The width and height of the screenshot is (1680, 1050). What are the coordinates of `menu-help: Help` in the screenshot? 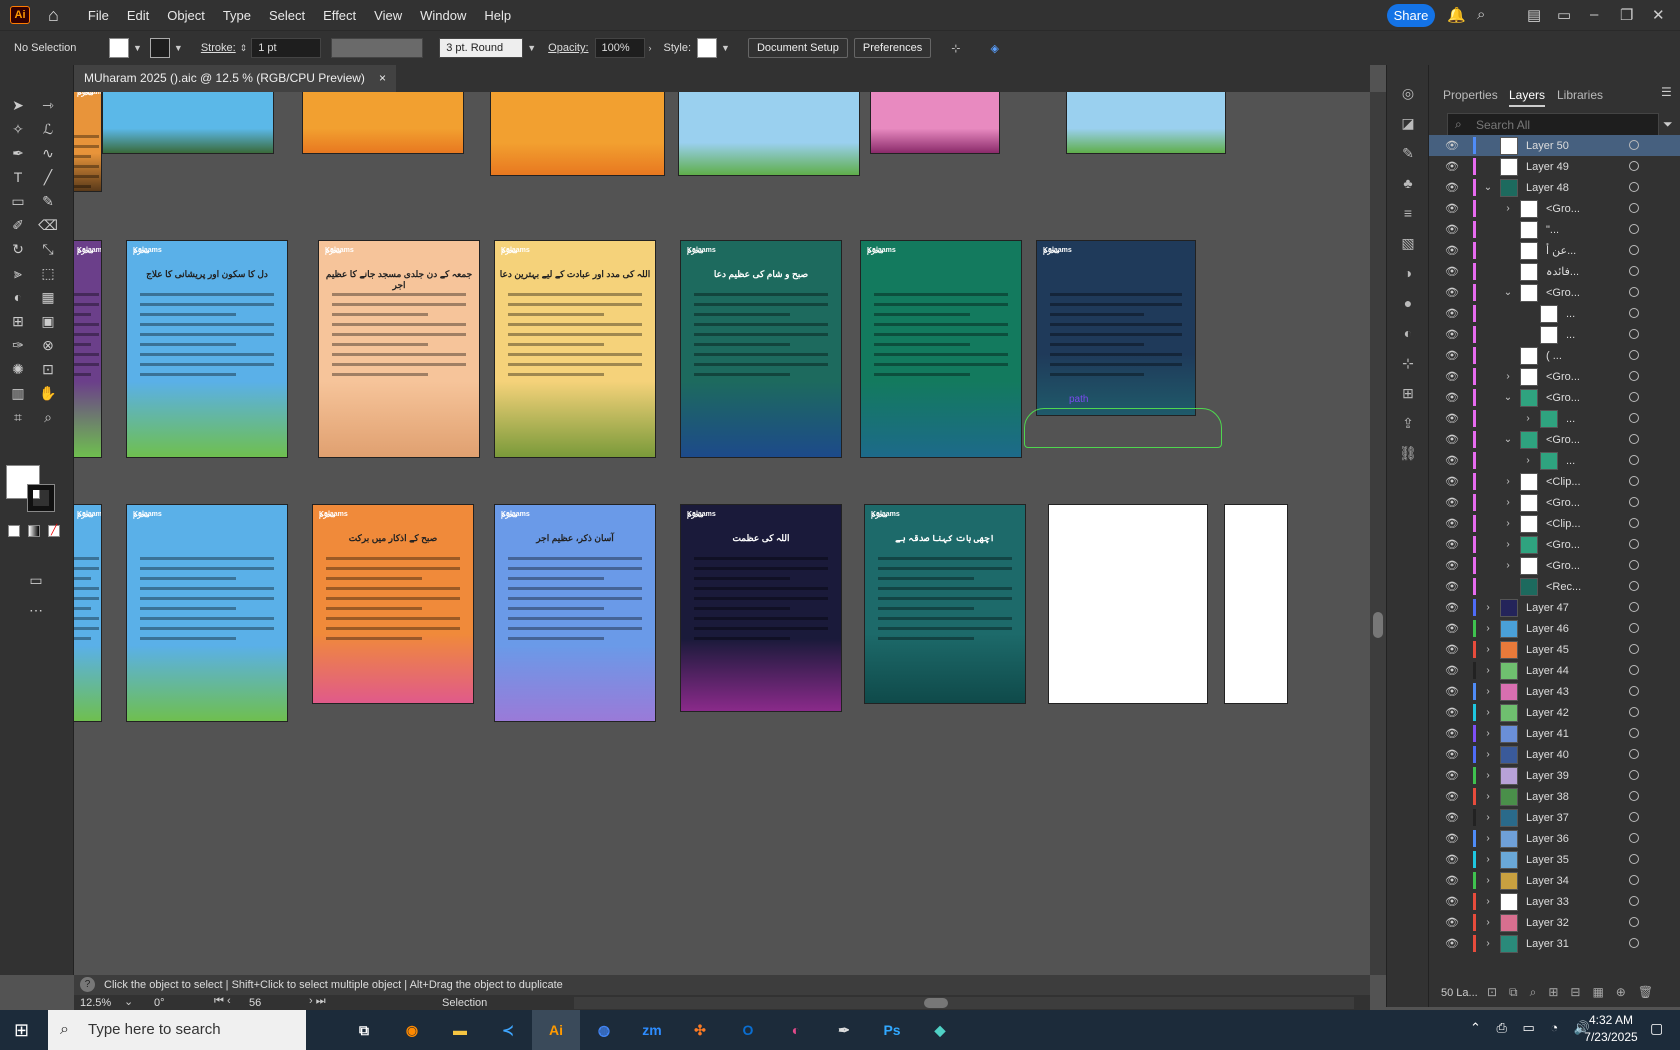 It's located at (497, 15).